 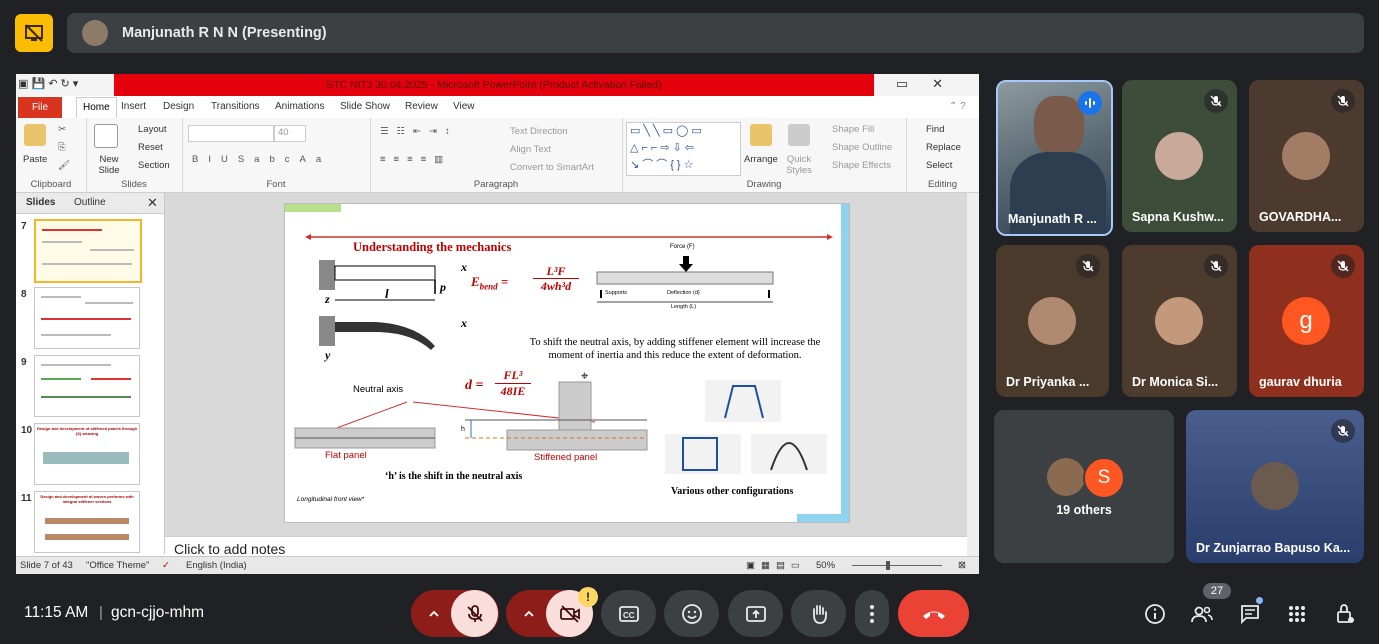 I want to click on tab-insert: Insert, so click(x=133, y=106).